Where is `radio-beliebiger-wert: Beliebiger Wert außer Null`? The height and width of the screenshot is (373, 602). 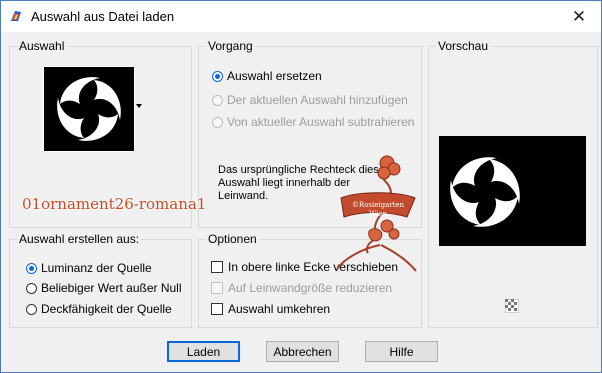
radio-beliebiger-wert: Beliebiger Wert außer Null is located at coordinates (104, 288).